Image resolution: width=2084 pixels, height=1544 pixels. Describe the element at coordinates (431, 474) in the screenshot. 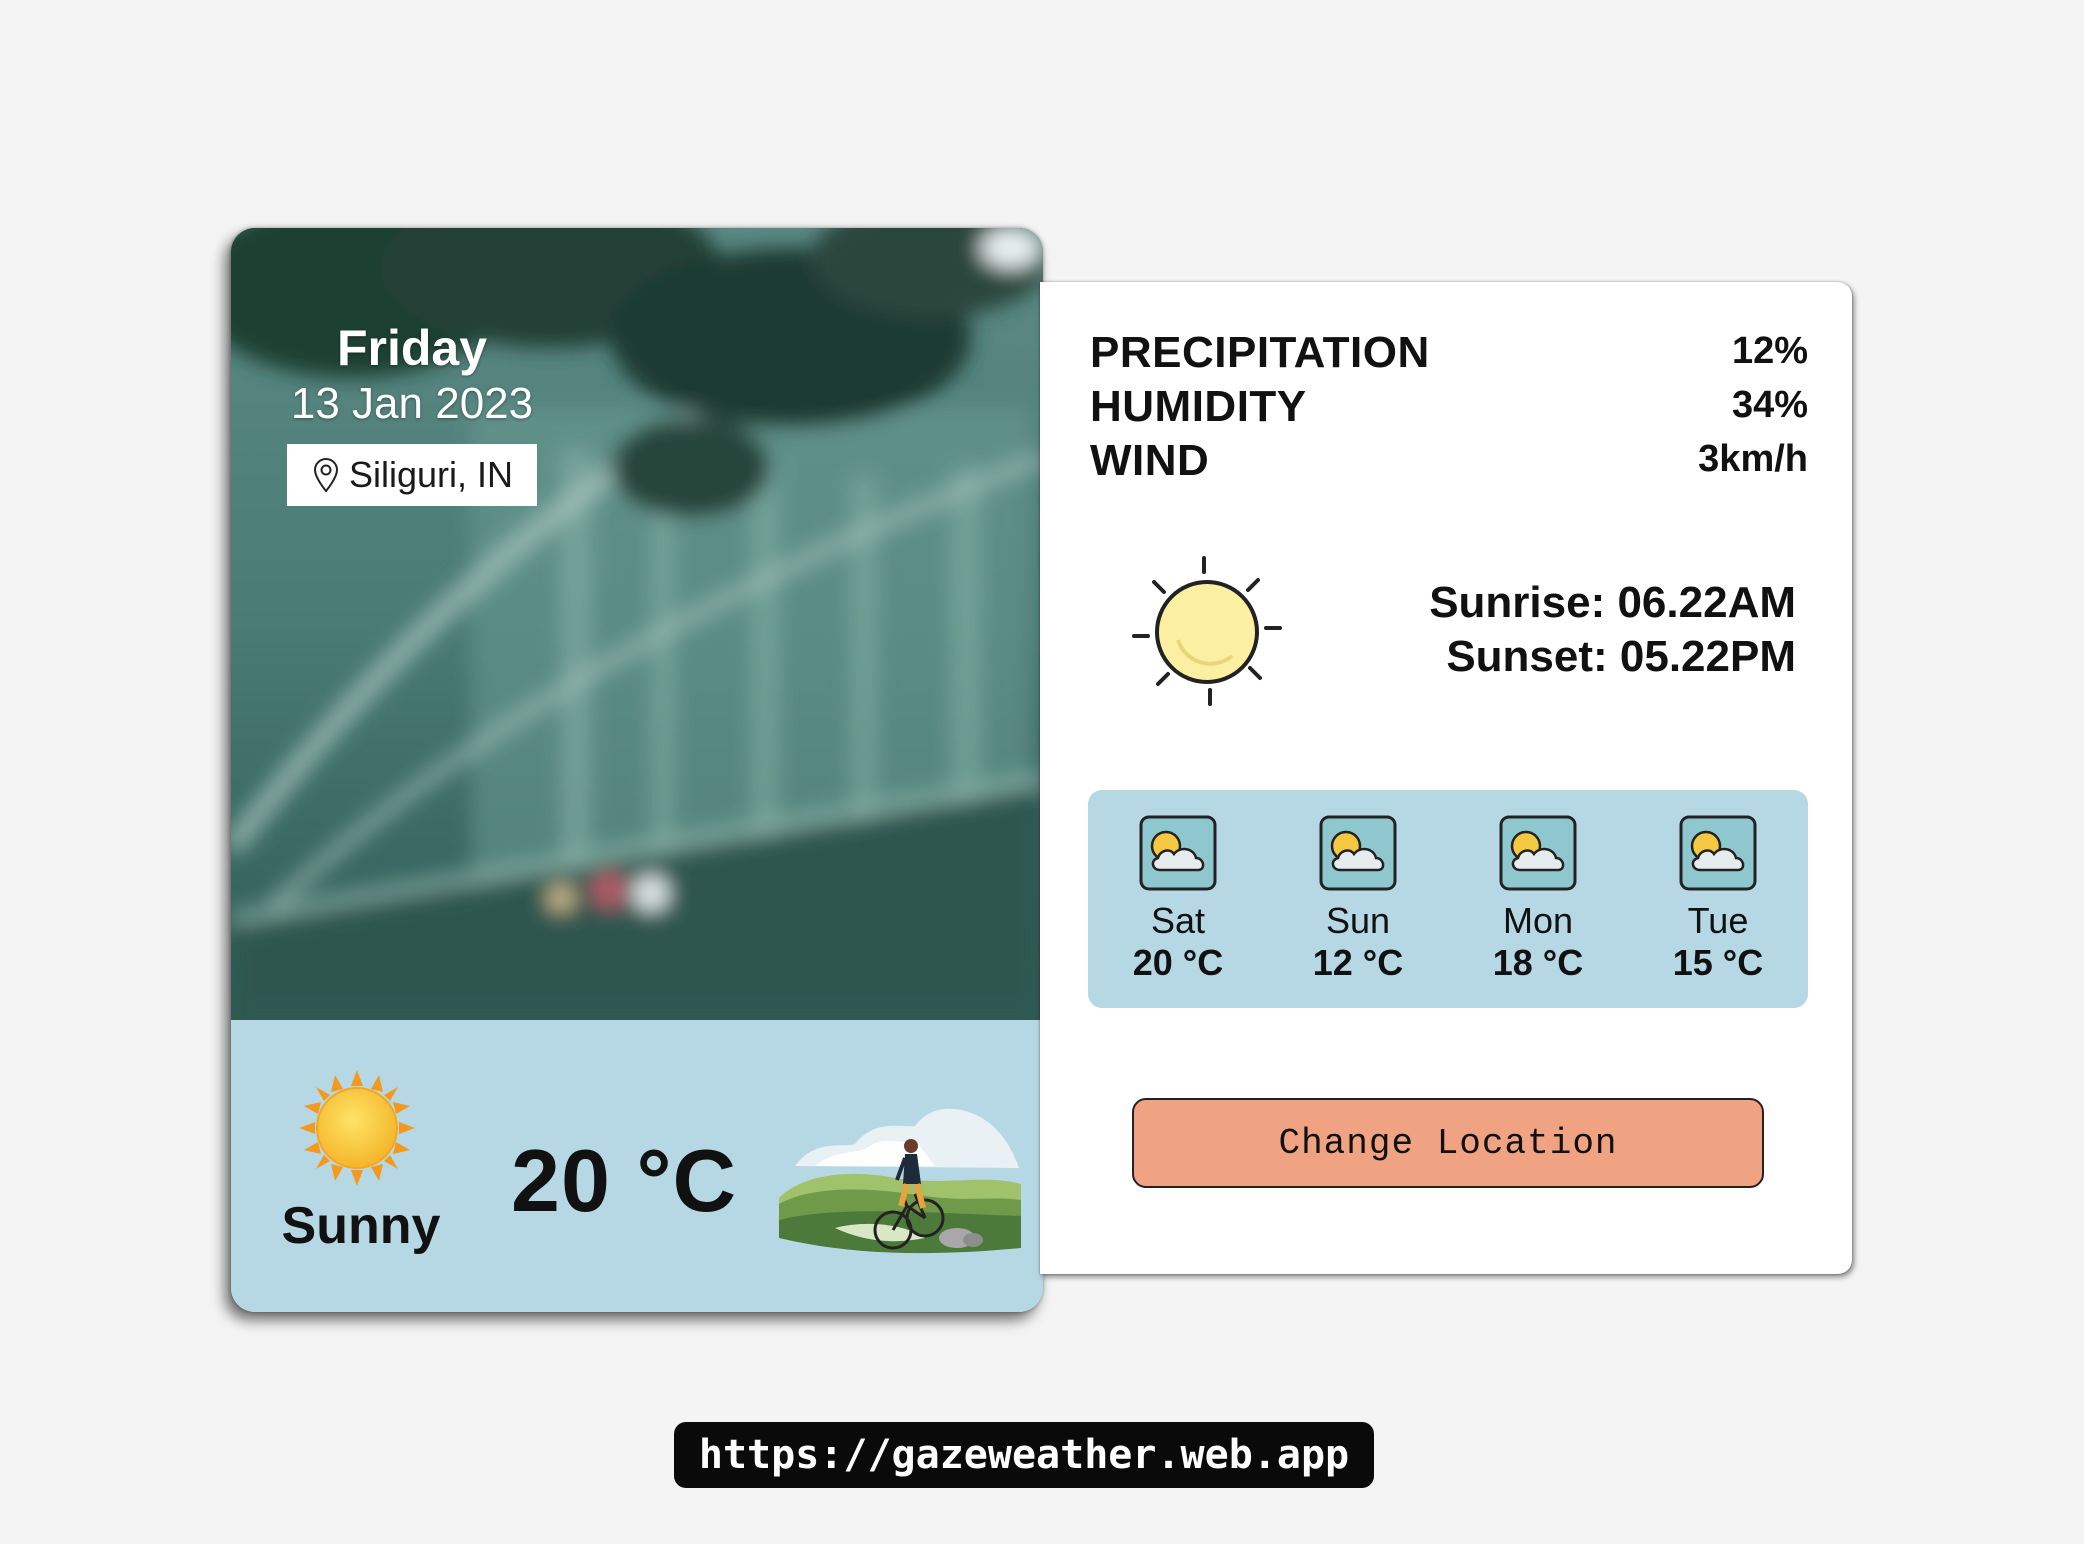

I see `location-text: Siliguri, IN` at that location.